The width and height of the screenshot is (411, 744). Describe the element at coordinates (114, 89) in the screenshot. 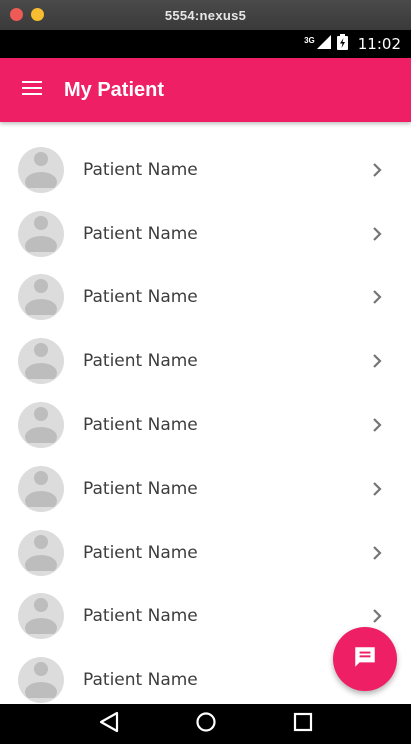

I see `page-title: My Patient` at that location.